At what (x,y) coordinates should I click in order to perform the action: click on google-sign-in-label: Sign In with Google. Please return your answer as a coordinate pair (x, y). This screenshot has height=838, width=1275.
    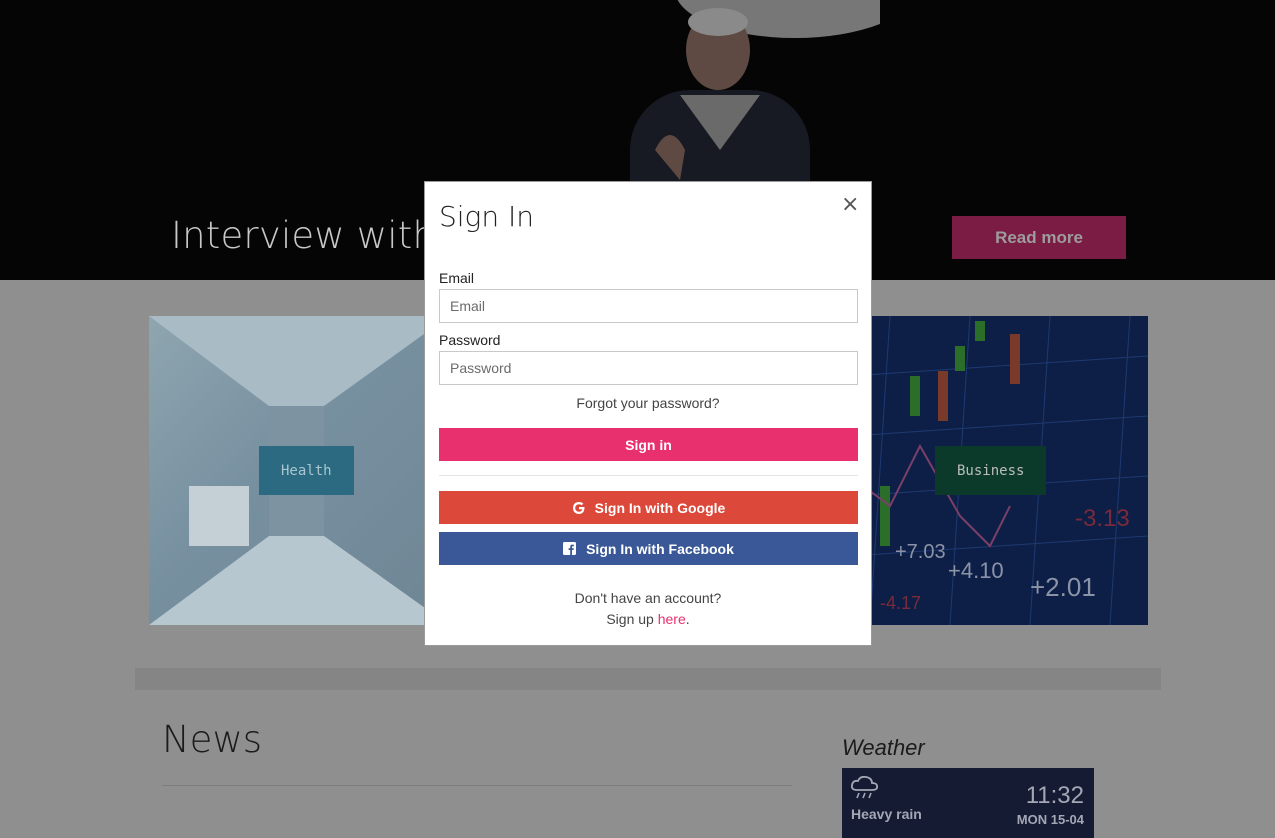
    Looking at the image, I should click on (660, 507).